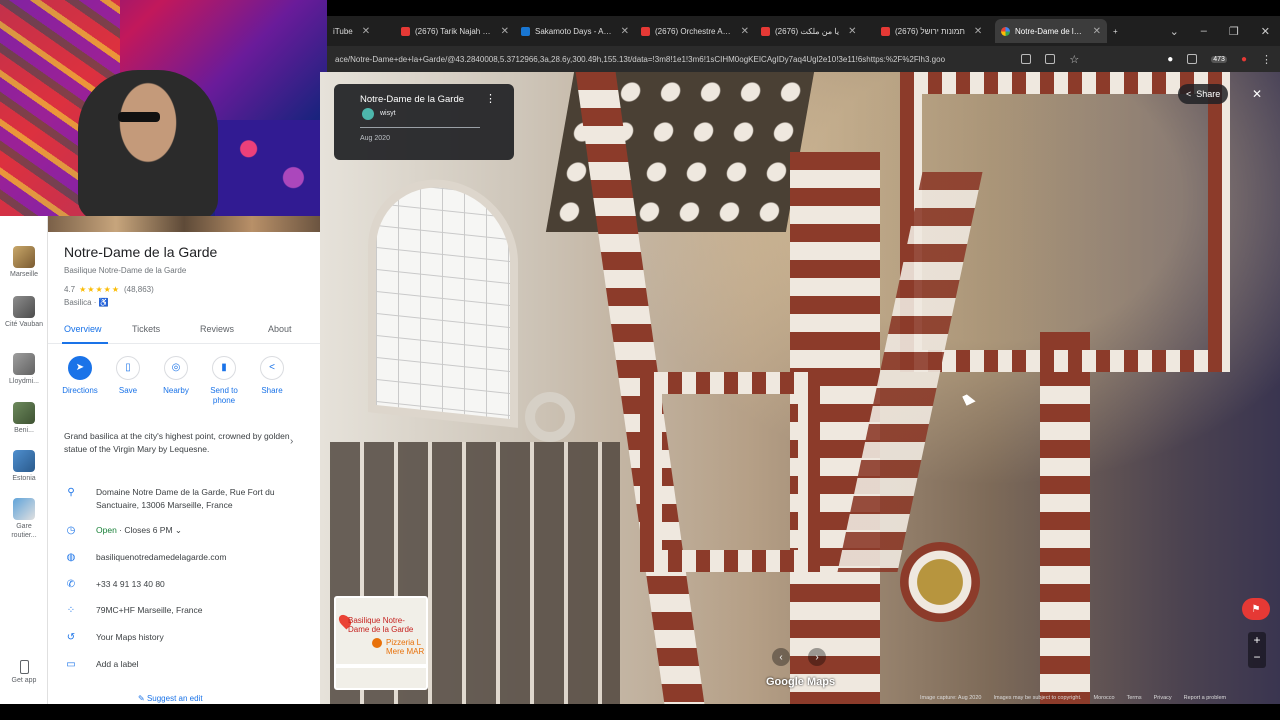  I want to click on tab-tickets: Tickets, so click(150, 331).